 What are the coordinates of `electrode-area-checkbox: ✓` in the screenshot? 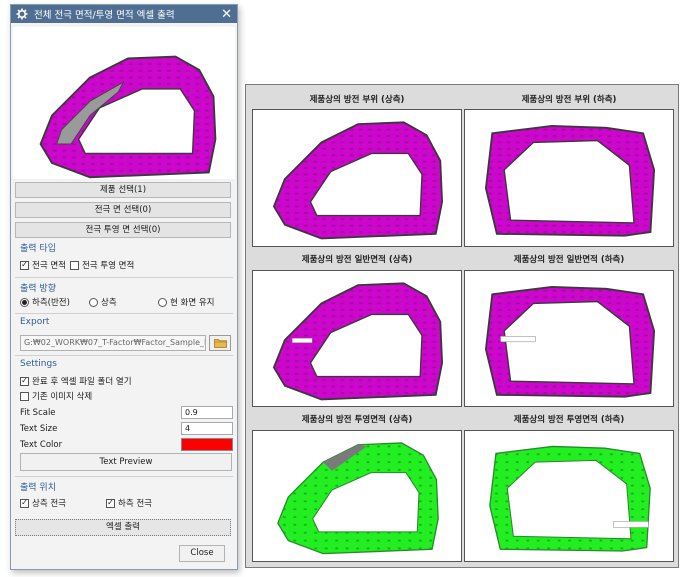 It's located at (24, 265).